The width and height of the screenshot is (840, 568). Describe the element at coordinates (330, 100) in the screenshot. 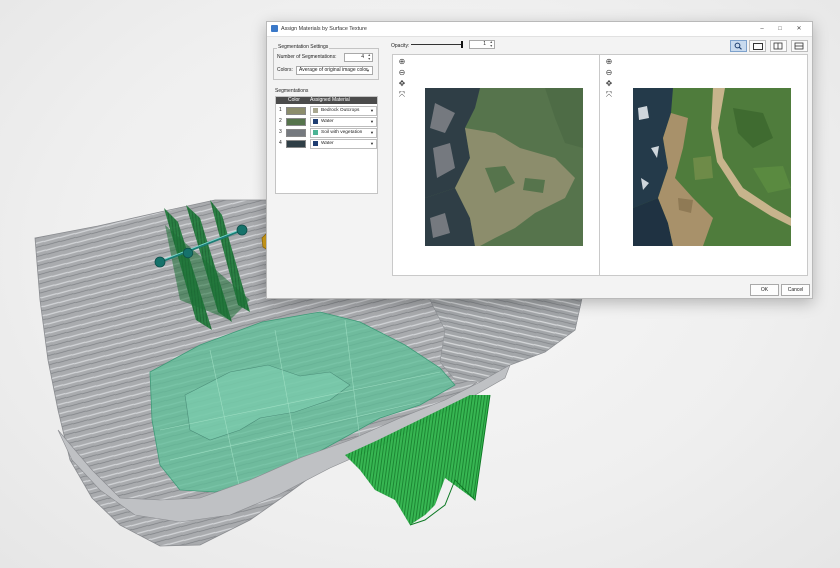

I see `material-column-header: Assigned Material` at that location.